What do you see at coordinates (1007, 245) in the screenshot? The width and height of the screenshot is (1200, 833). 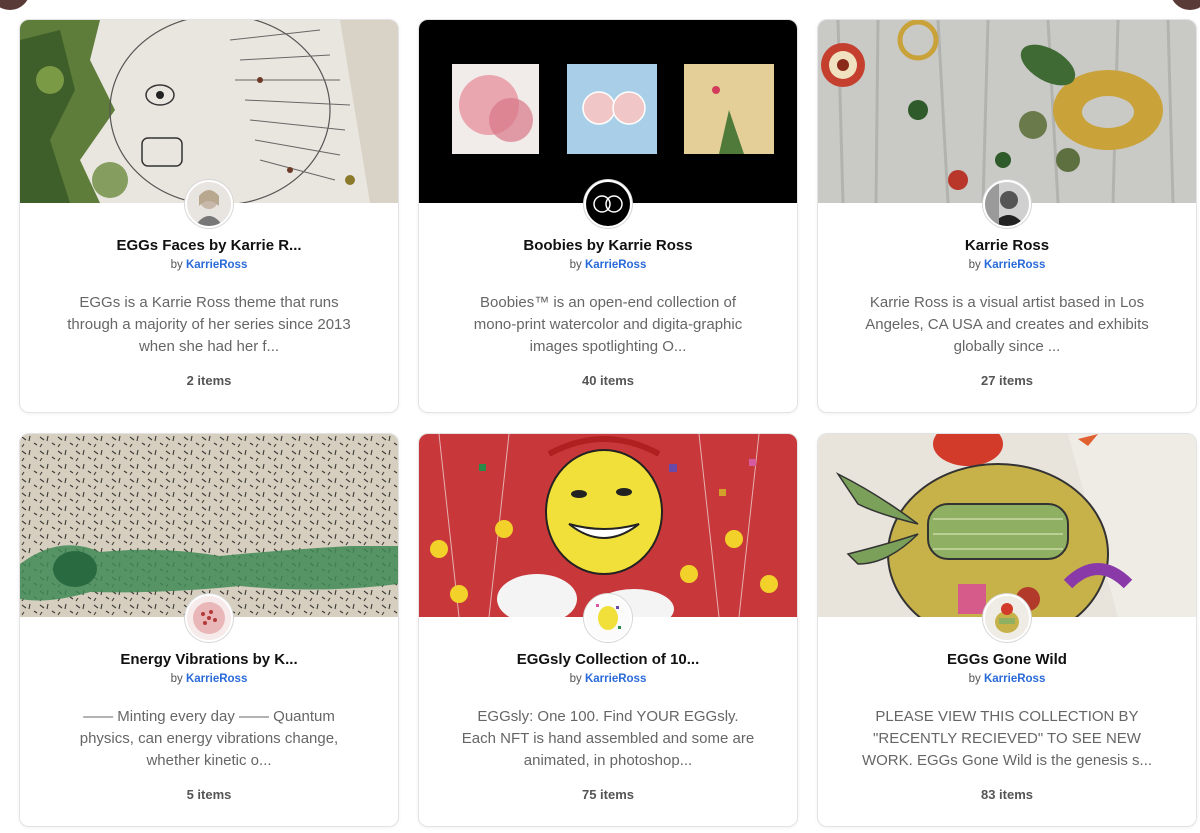 I see `collection-title: Karrie Ross` at bounding box center [1007, 245].